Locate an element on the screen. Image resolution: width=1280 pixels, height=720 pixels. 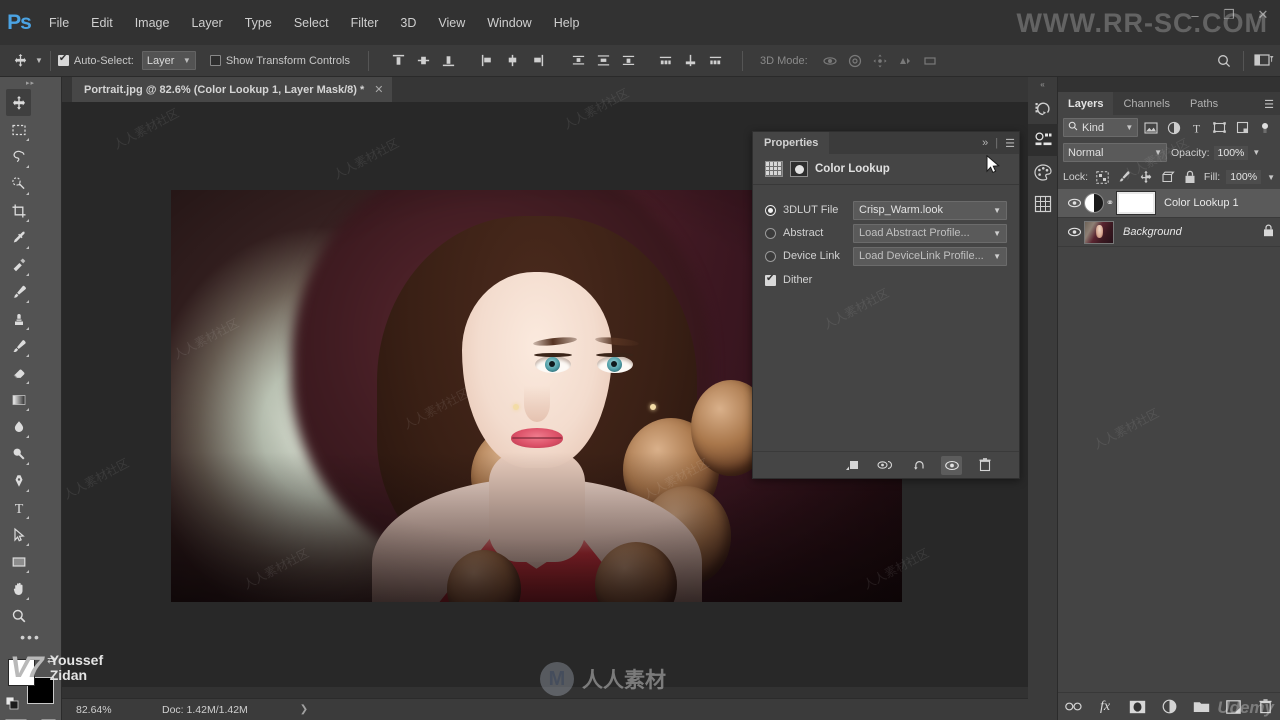
tab-channels: Channels is located at coordinates (1146, 103).